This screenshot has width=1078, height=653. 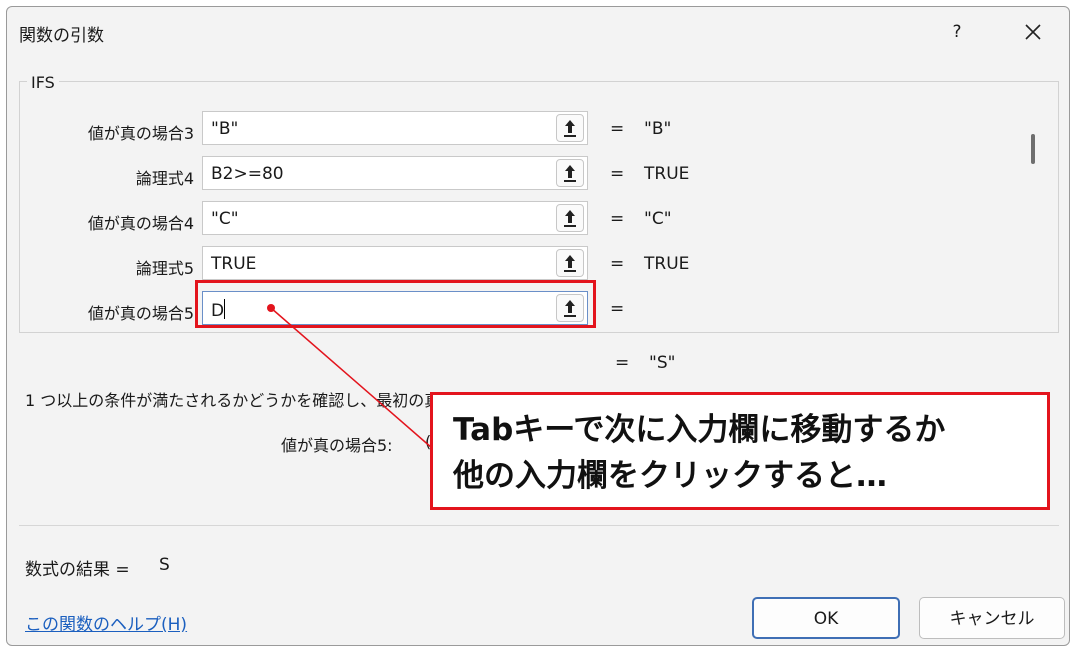 I want to click on formula-result-value: S, so click(x=164, y=565).